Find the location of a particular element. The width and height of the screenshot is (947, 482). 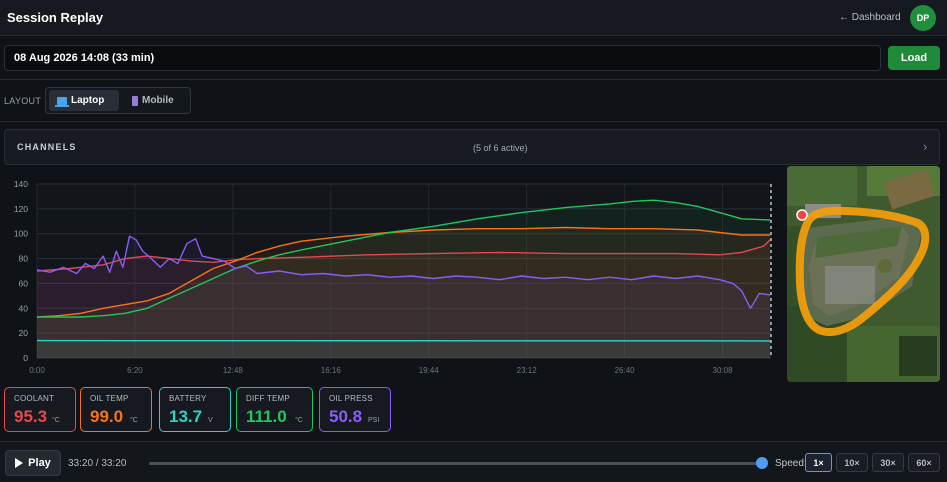

car-position-marker is located at coordinates (802, 215).